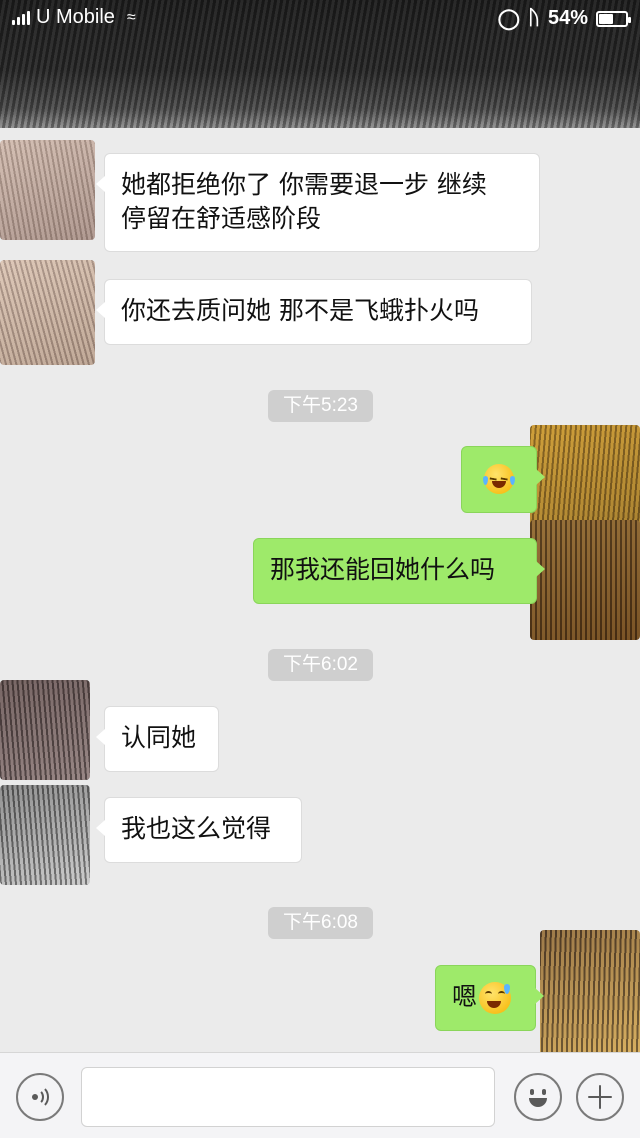 The height and width of the screenshot is (1138, 640). Describe the element at coordinates (606, 18) in the screenshot. I see `battery-fill` at that location.